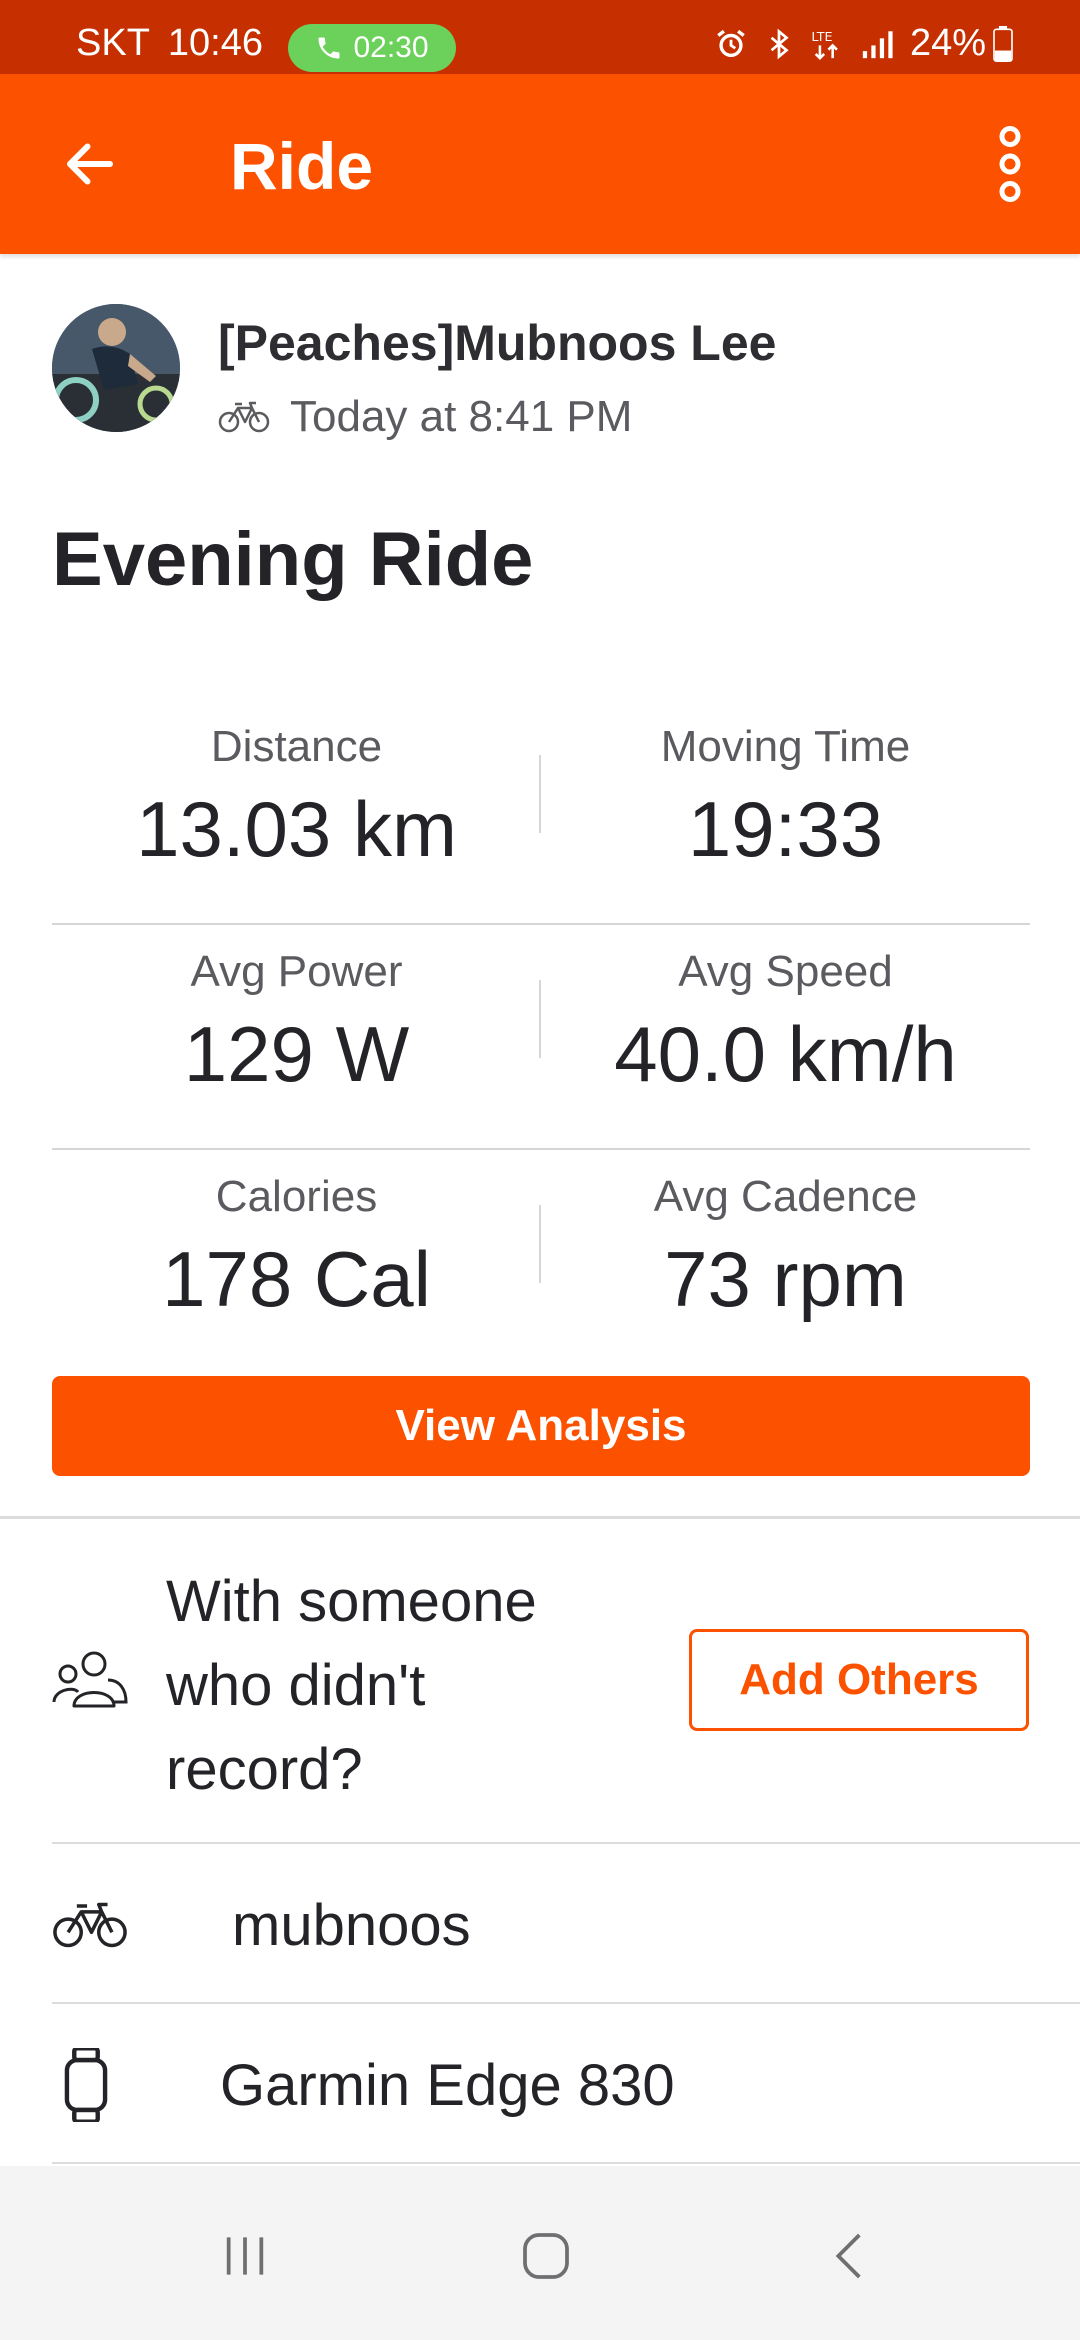  I want to click on ongoing-call-pill: 02:30, so click(372, 48).